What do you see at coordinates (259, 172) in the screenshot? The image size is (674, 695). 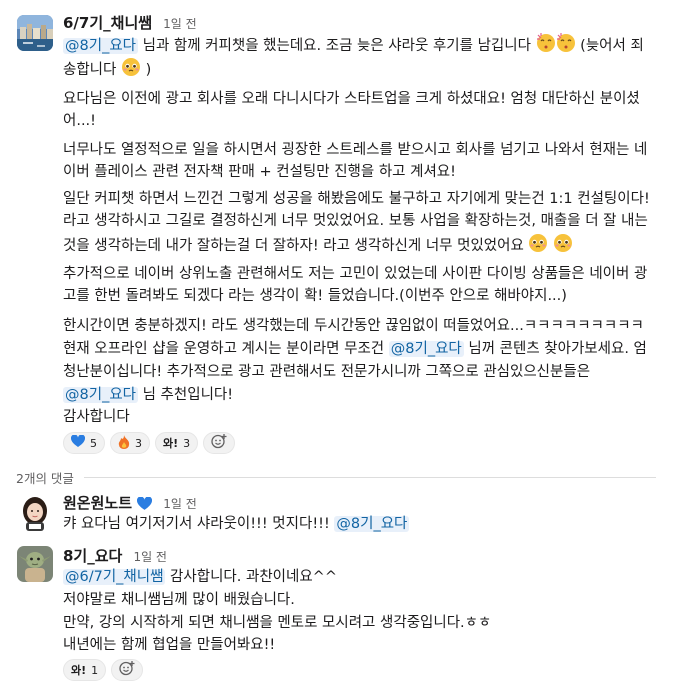 I see `post-line-6: 이버 플레이스 관련 전자책 판매 + 컨설팅만 진행을 하고 계셔요!` at bounding box center [259, 172].